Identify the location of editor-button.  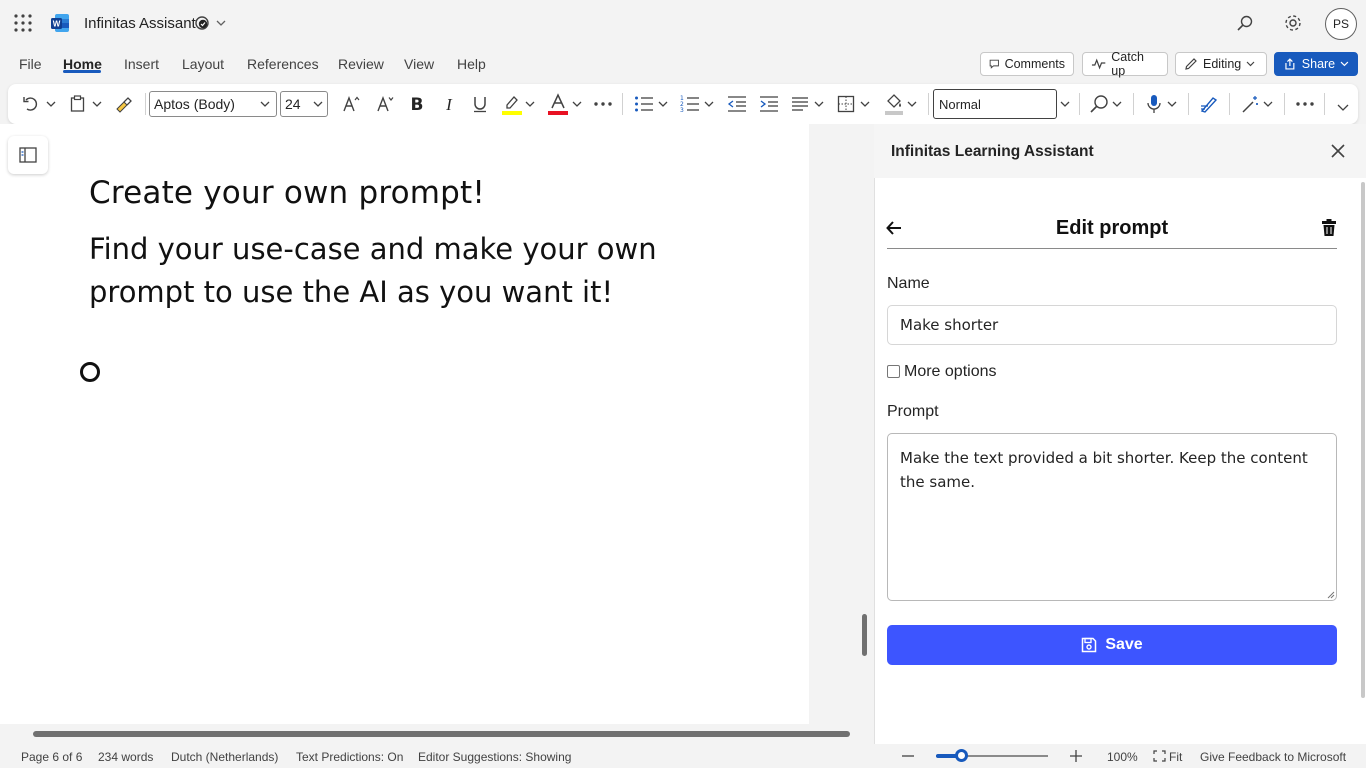
(1209, 104).